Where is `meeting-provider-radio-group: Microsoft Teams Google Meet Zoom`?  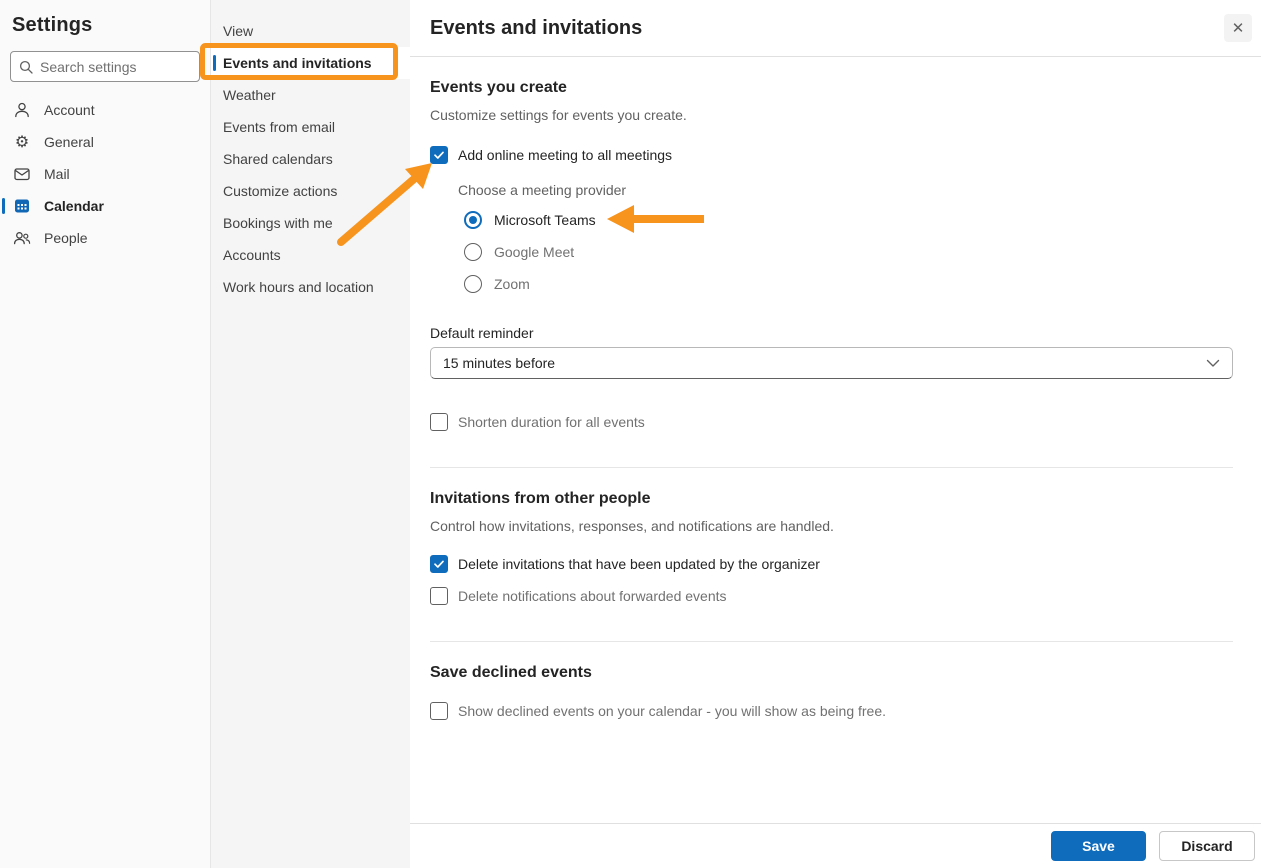
meeting-provider-radio-group: Microsoft Teams Google Meet Zoom is located at coordinates (831, 252).